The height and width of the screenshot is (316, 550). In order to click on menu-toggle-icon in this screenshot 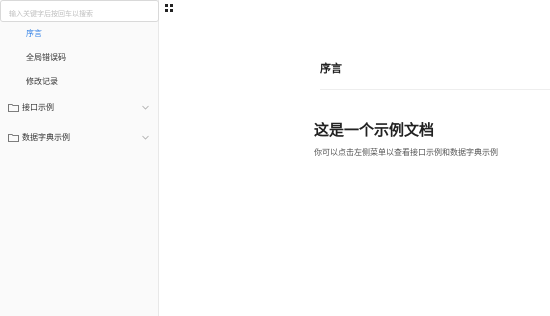, I will do `click(169, 8)`.